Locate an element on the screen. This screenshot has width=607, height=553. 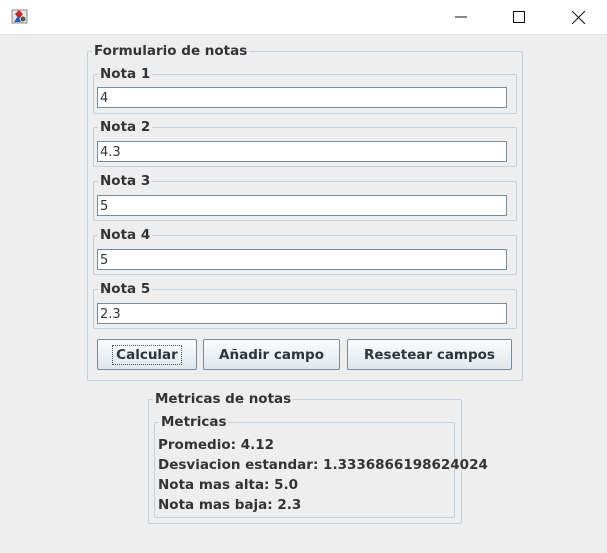
grade-input-5: 2.3 is located at coordinates (302, 313).